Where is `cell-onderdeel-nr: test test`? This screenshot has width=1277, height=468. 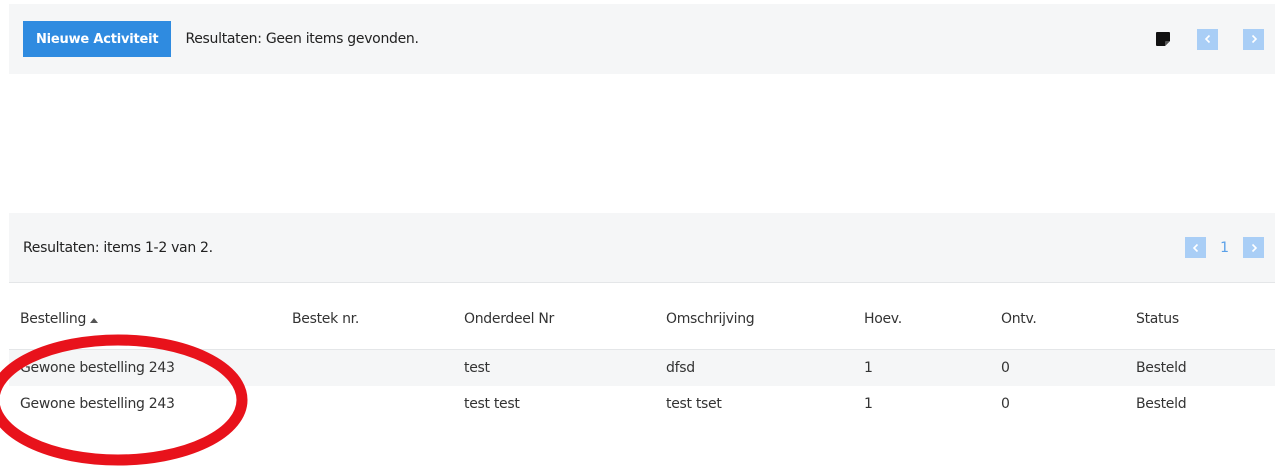 cell-onderdeel-nr: test test is located at coordinates (554, 404).